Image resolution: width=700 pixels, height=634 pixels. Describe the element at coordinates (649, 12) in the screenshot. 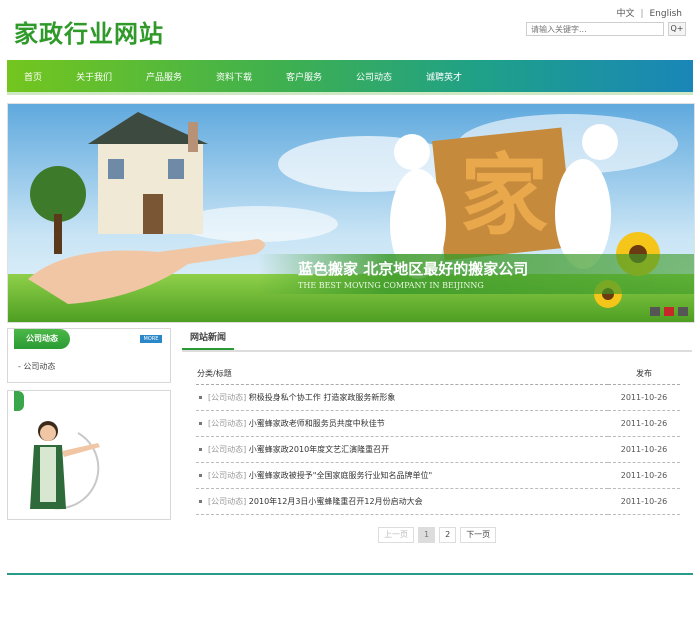

I see `language-switch: 中文 | English` at that location.